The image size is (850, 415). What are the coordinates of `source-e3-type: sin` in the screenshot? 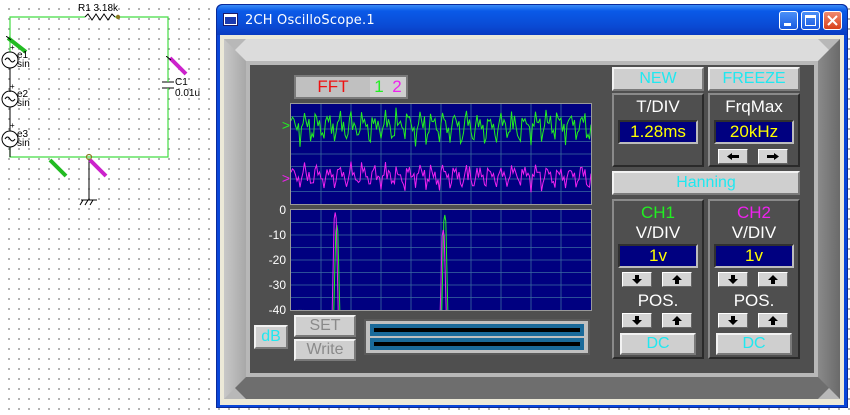 It's located at (23, 143).